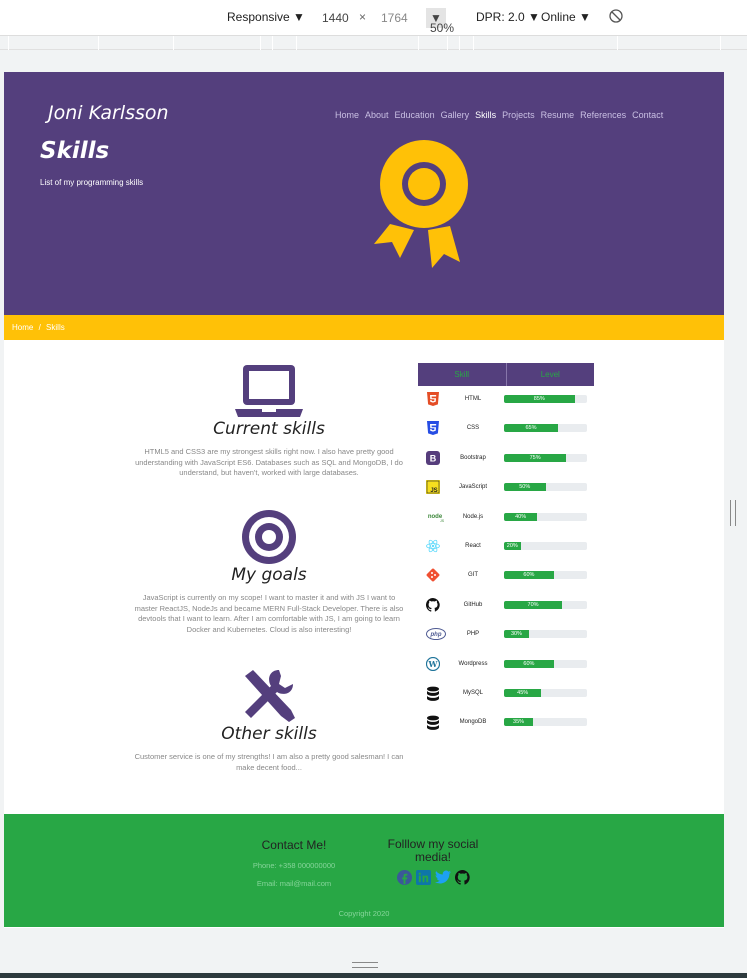 The width and height of the screenshot is (747, 978). Describe the element at coordinates (108, 113) in the screenshot. I see `brand-logo: Joni Karlsson` at that location.